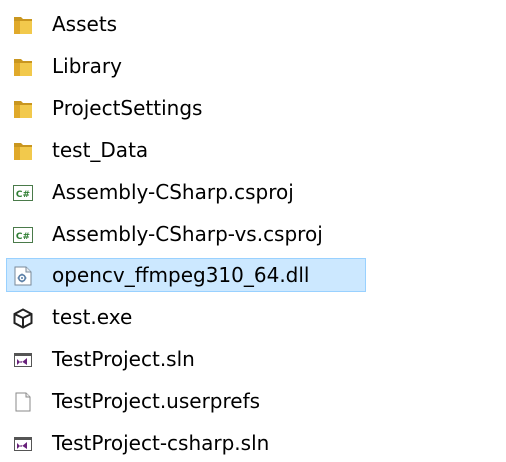 The height and width of the screenshot is (462, 506). I want to click on file-name: test_Data, so click(100, 150).